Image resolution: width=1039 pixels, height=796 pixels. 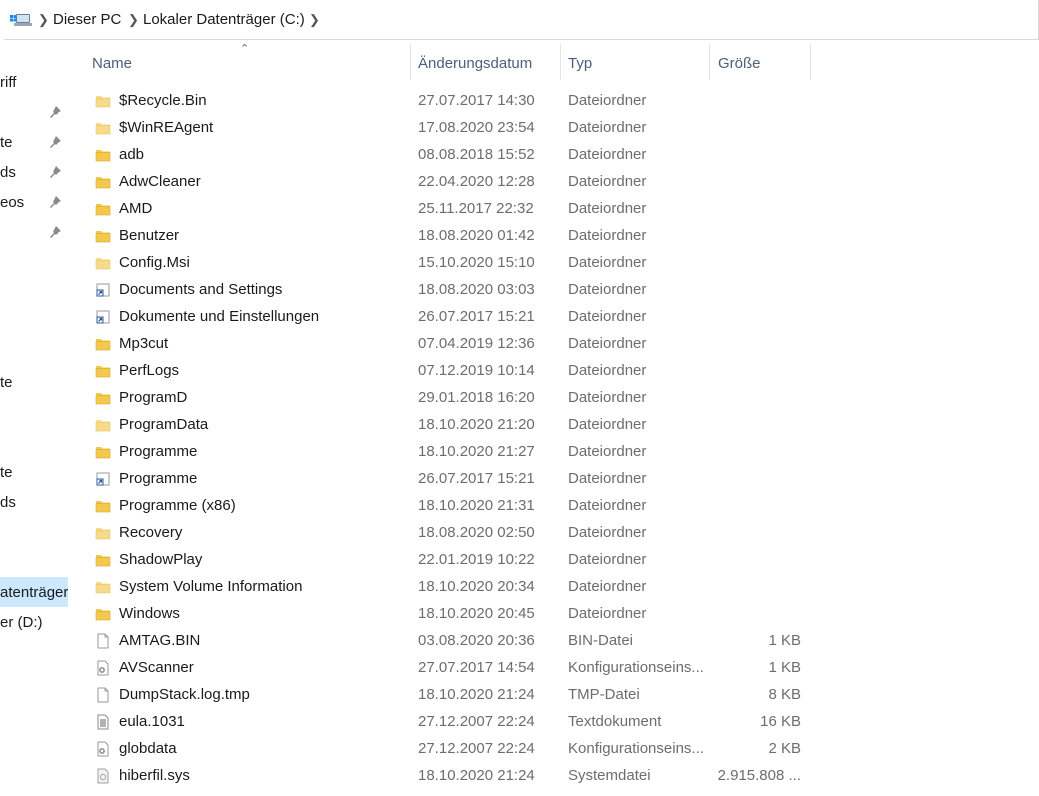 I want to click on column-header-type: Typ, so click(x=580, y=64).